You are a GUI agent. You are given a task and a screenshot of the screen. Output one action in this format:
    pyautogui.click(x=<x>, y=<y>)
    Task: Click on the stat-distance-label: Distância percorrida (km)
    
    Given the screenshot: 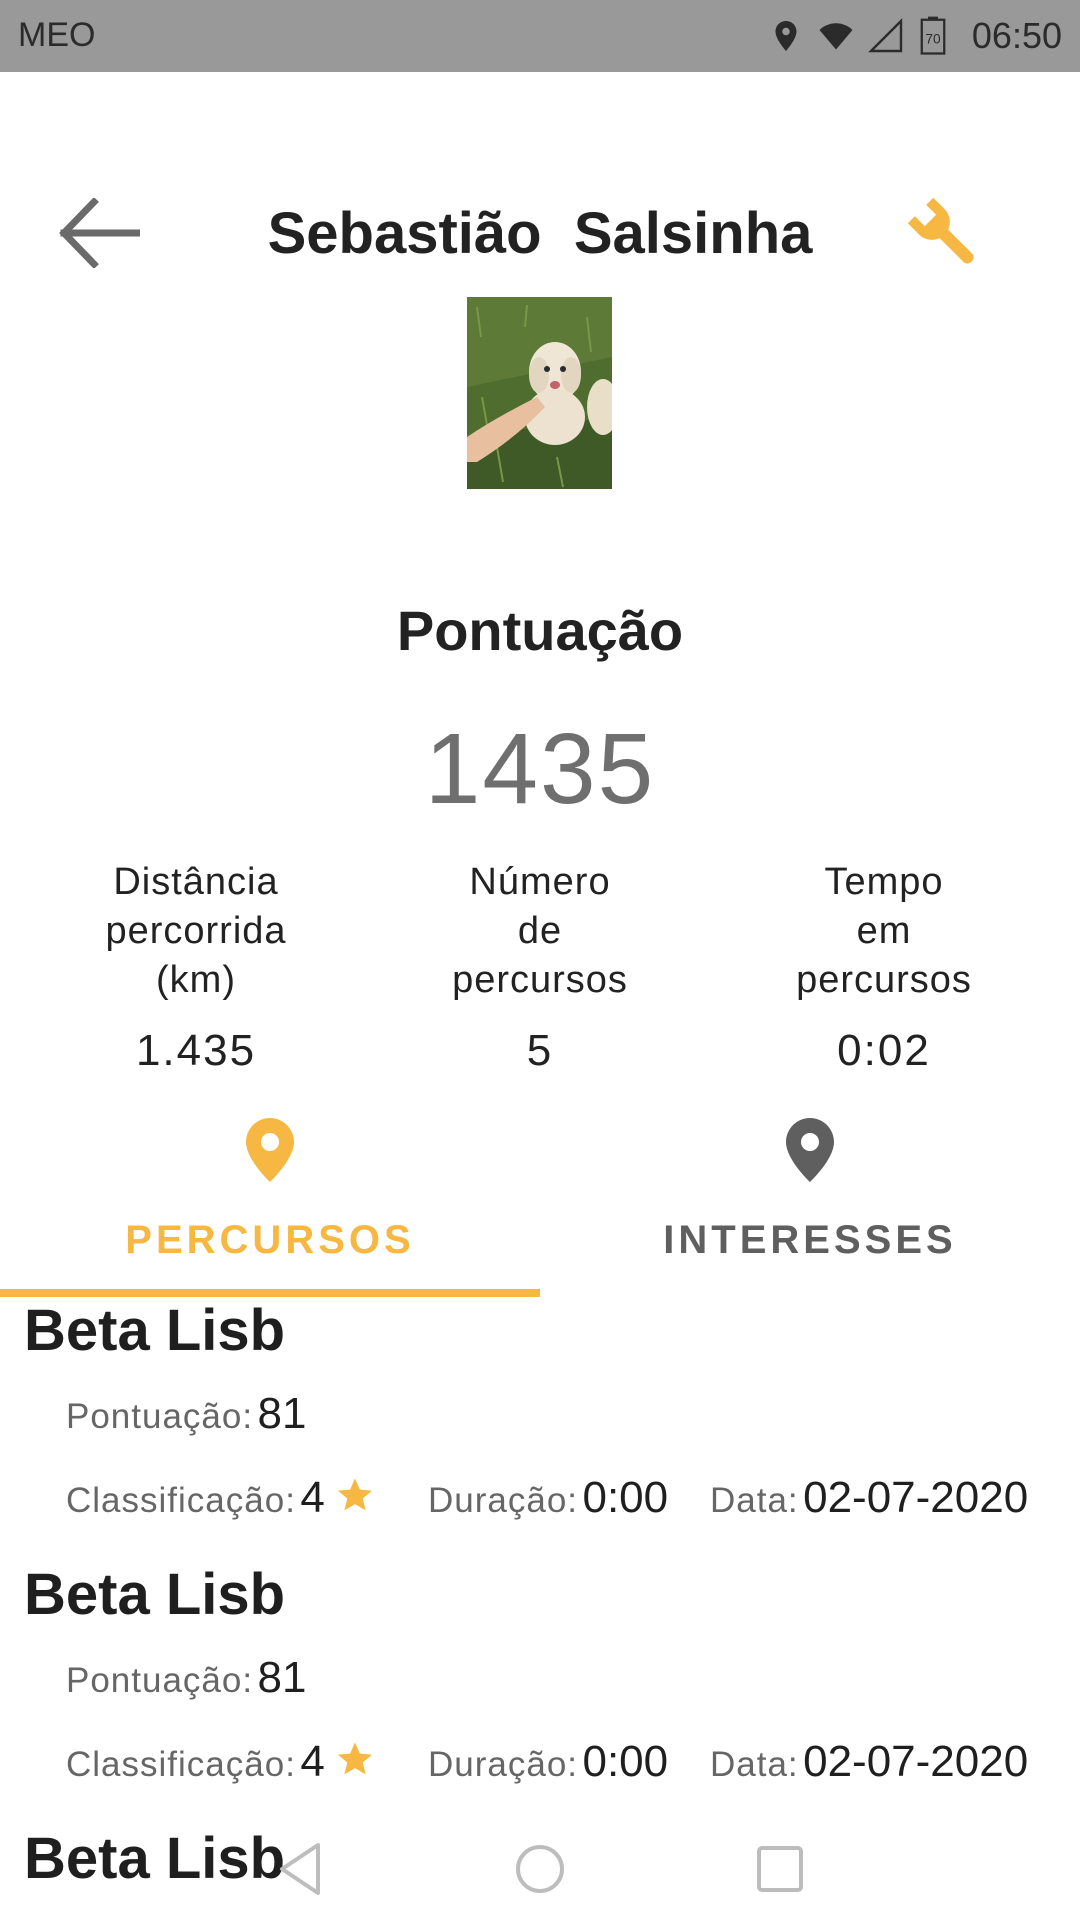 What is the action you would take?
    pyautogui.click(x=196, y=931)
    